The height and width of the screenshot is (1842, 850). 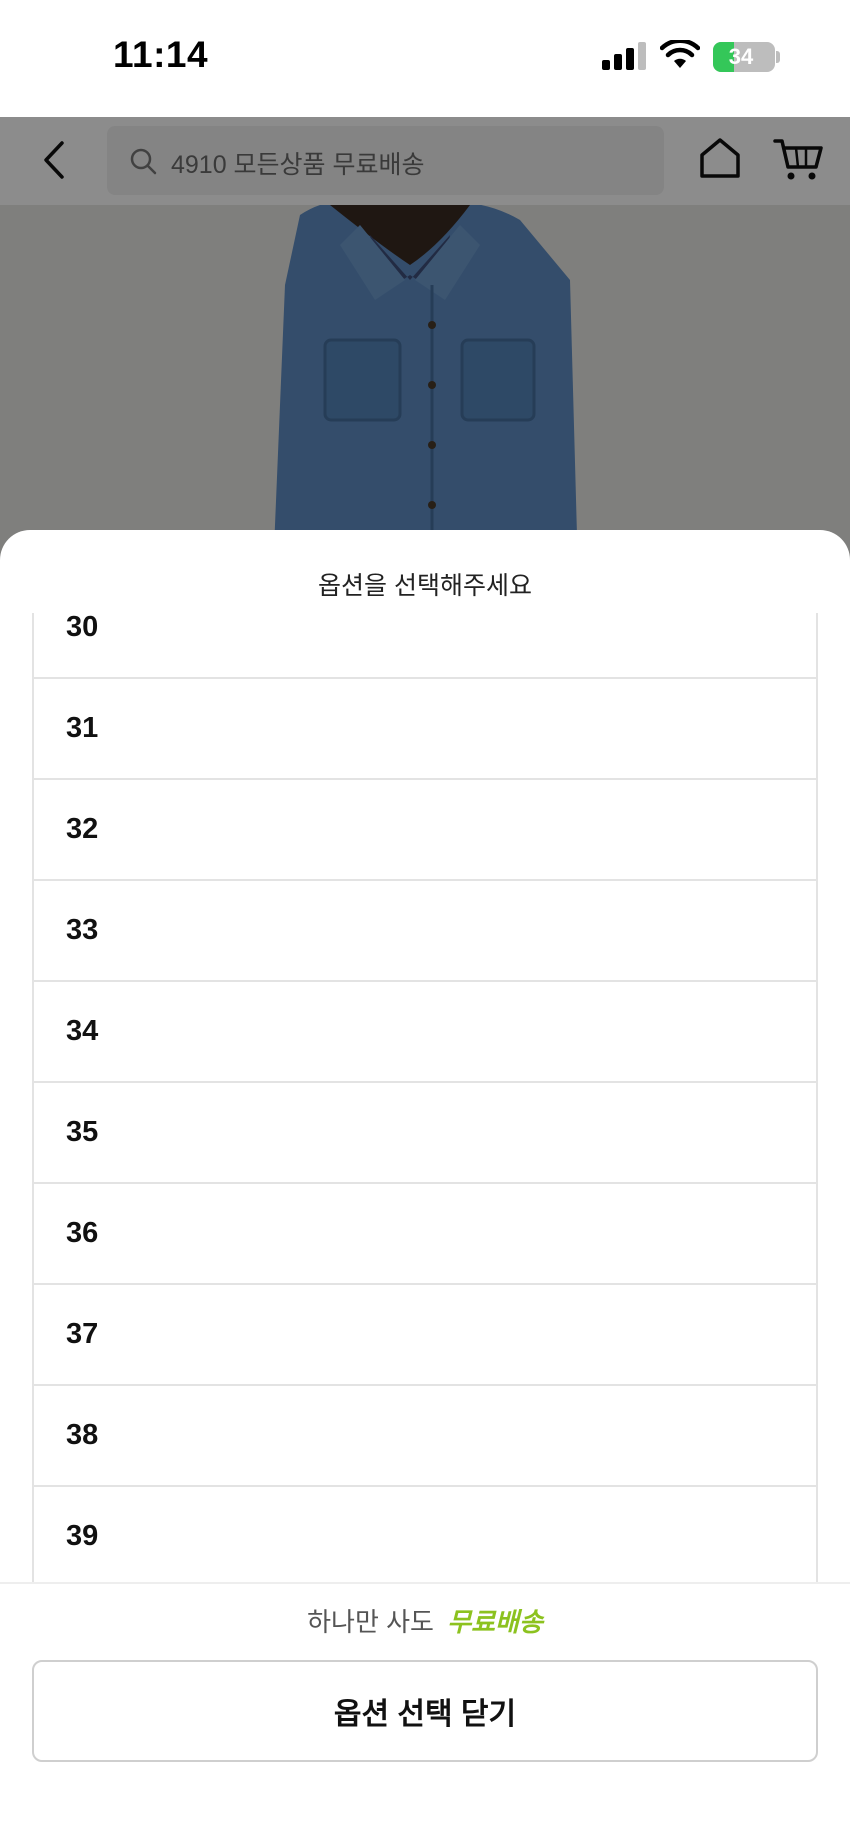 I want to click on free-shipping-promo: 하나만 사도 무료배송, so click(x=425, y=1620).